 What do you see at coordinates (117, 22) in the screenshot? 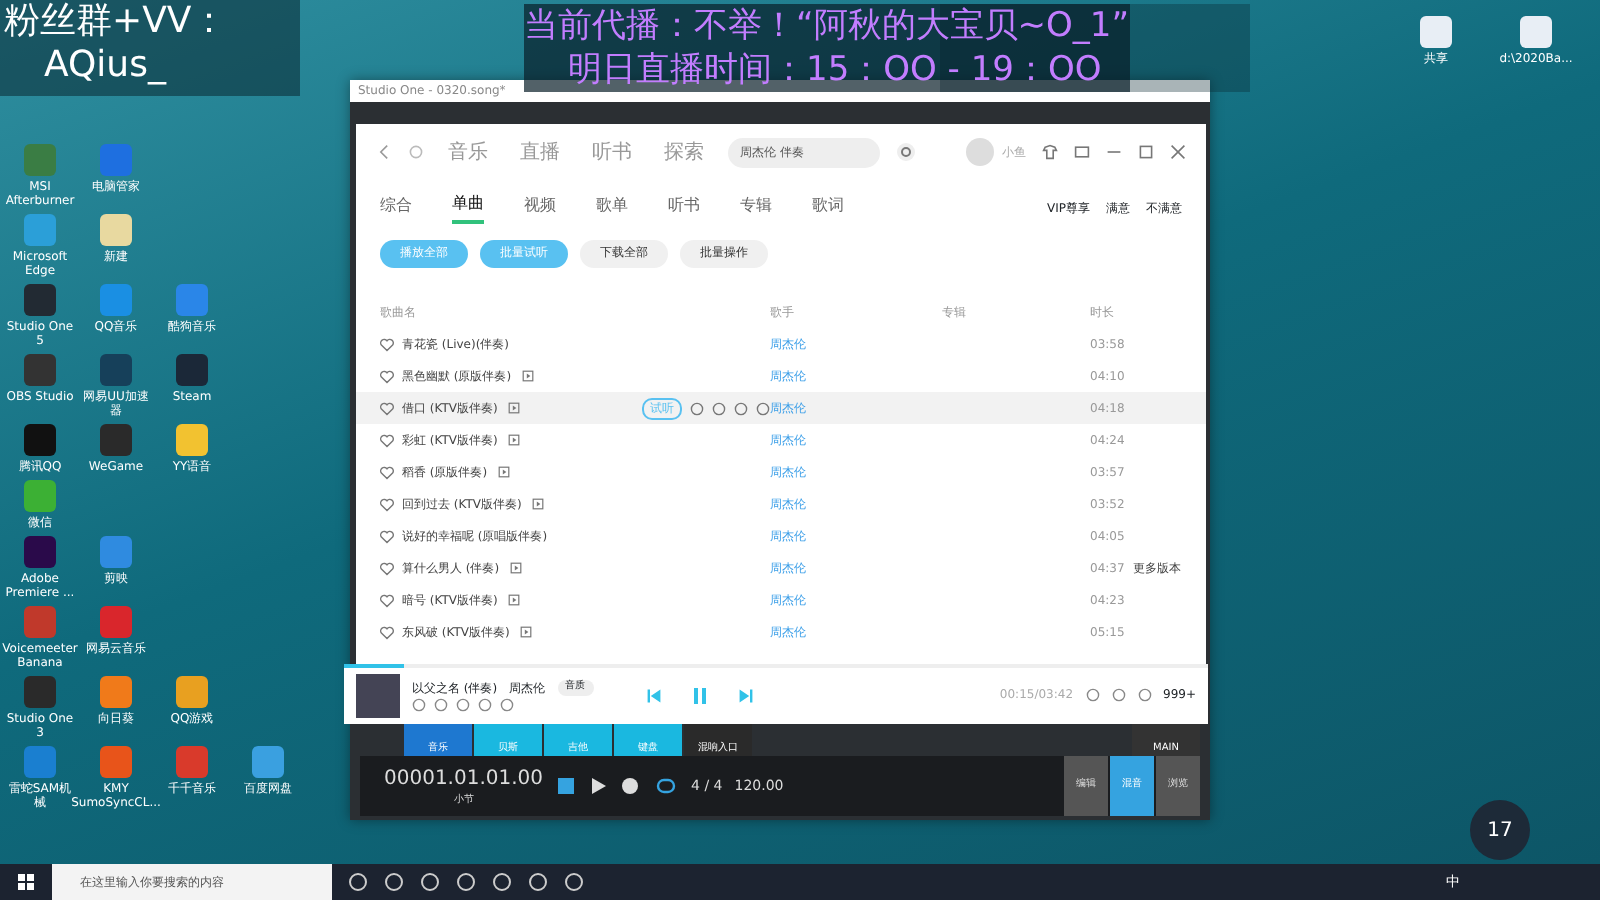
I see `fan-group-text: 粉丝群+VV：` at bounding box center [117, 22].